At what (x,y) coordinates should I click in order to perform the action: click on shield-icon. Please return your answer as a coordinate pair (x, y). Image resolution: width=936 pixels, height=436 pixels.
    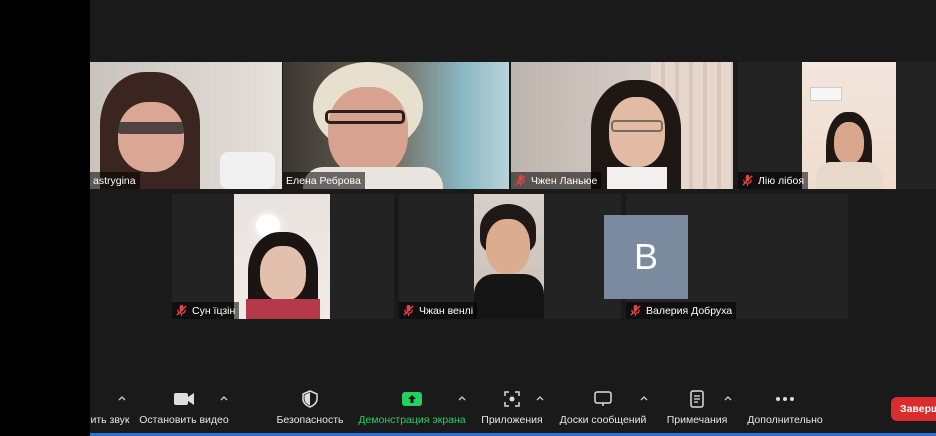
    Looking at the image, I should click on (310, 399).